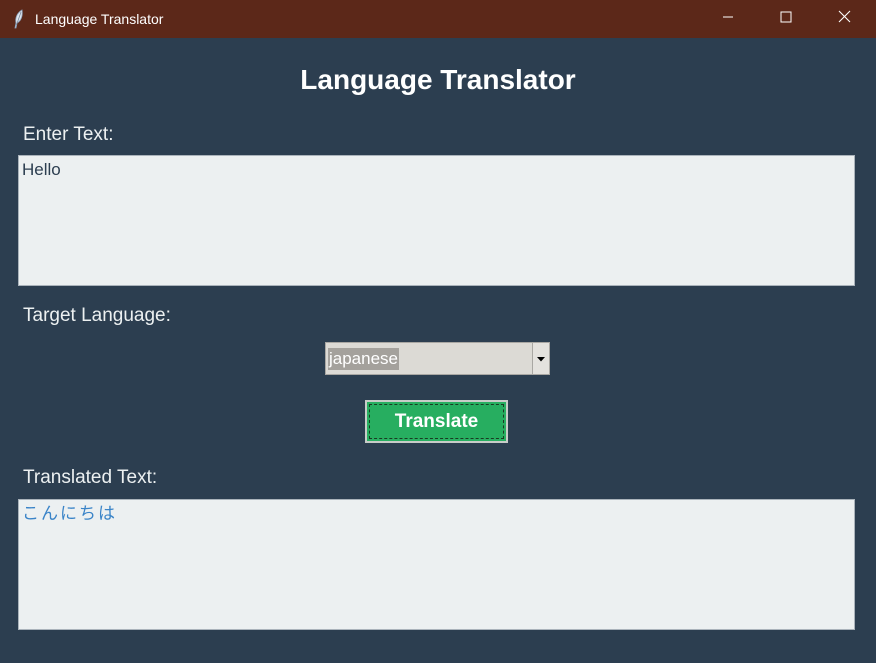 This screenshot has height=663, width=876. I want to click on minimize-button, so click(728, 19).